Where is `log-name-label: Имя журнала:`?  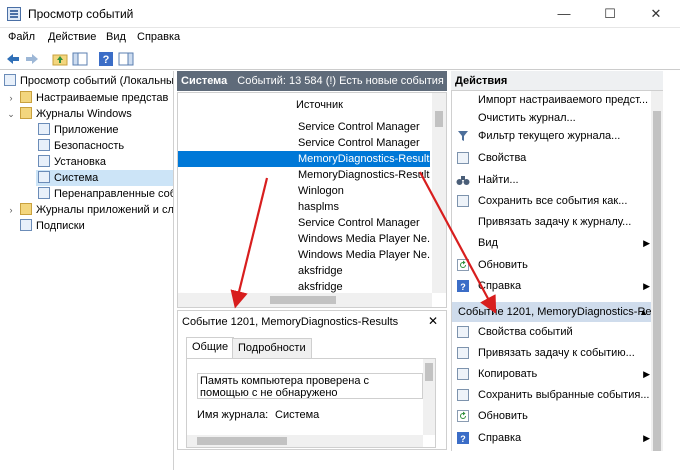 log-name-label: Имя журнала: is located at coordinates (233, 415).